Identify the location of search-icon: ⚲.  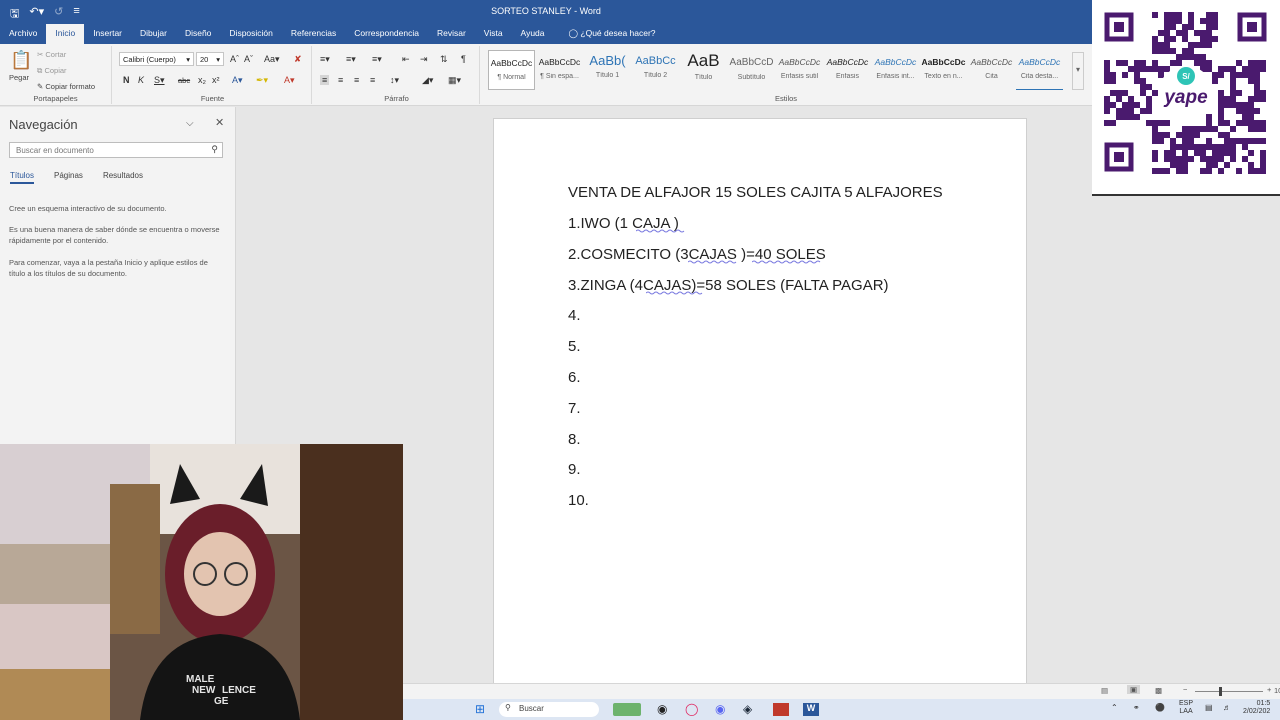
(214, 149).